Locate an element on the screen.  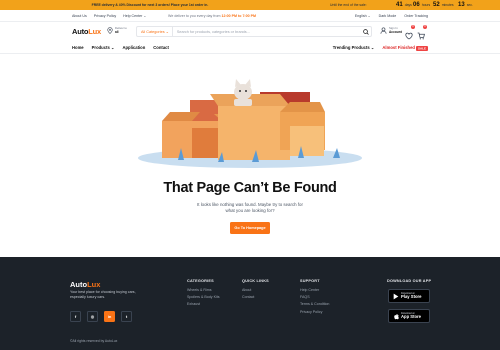
nav-trending-products: Trending Products ⌄ is located at coordinates (354, 47).